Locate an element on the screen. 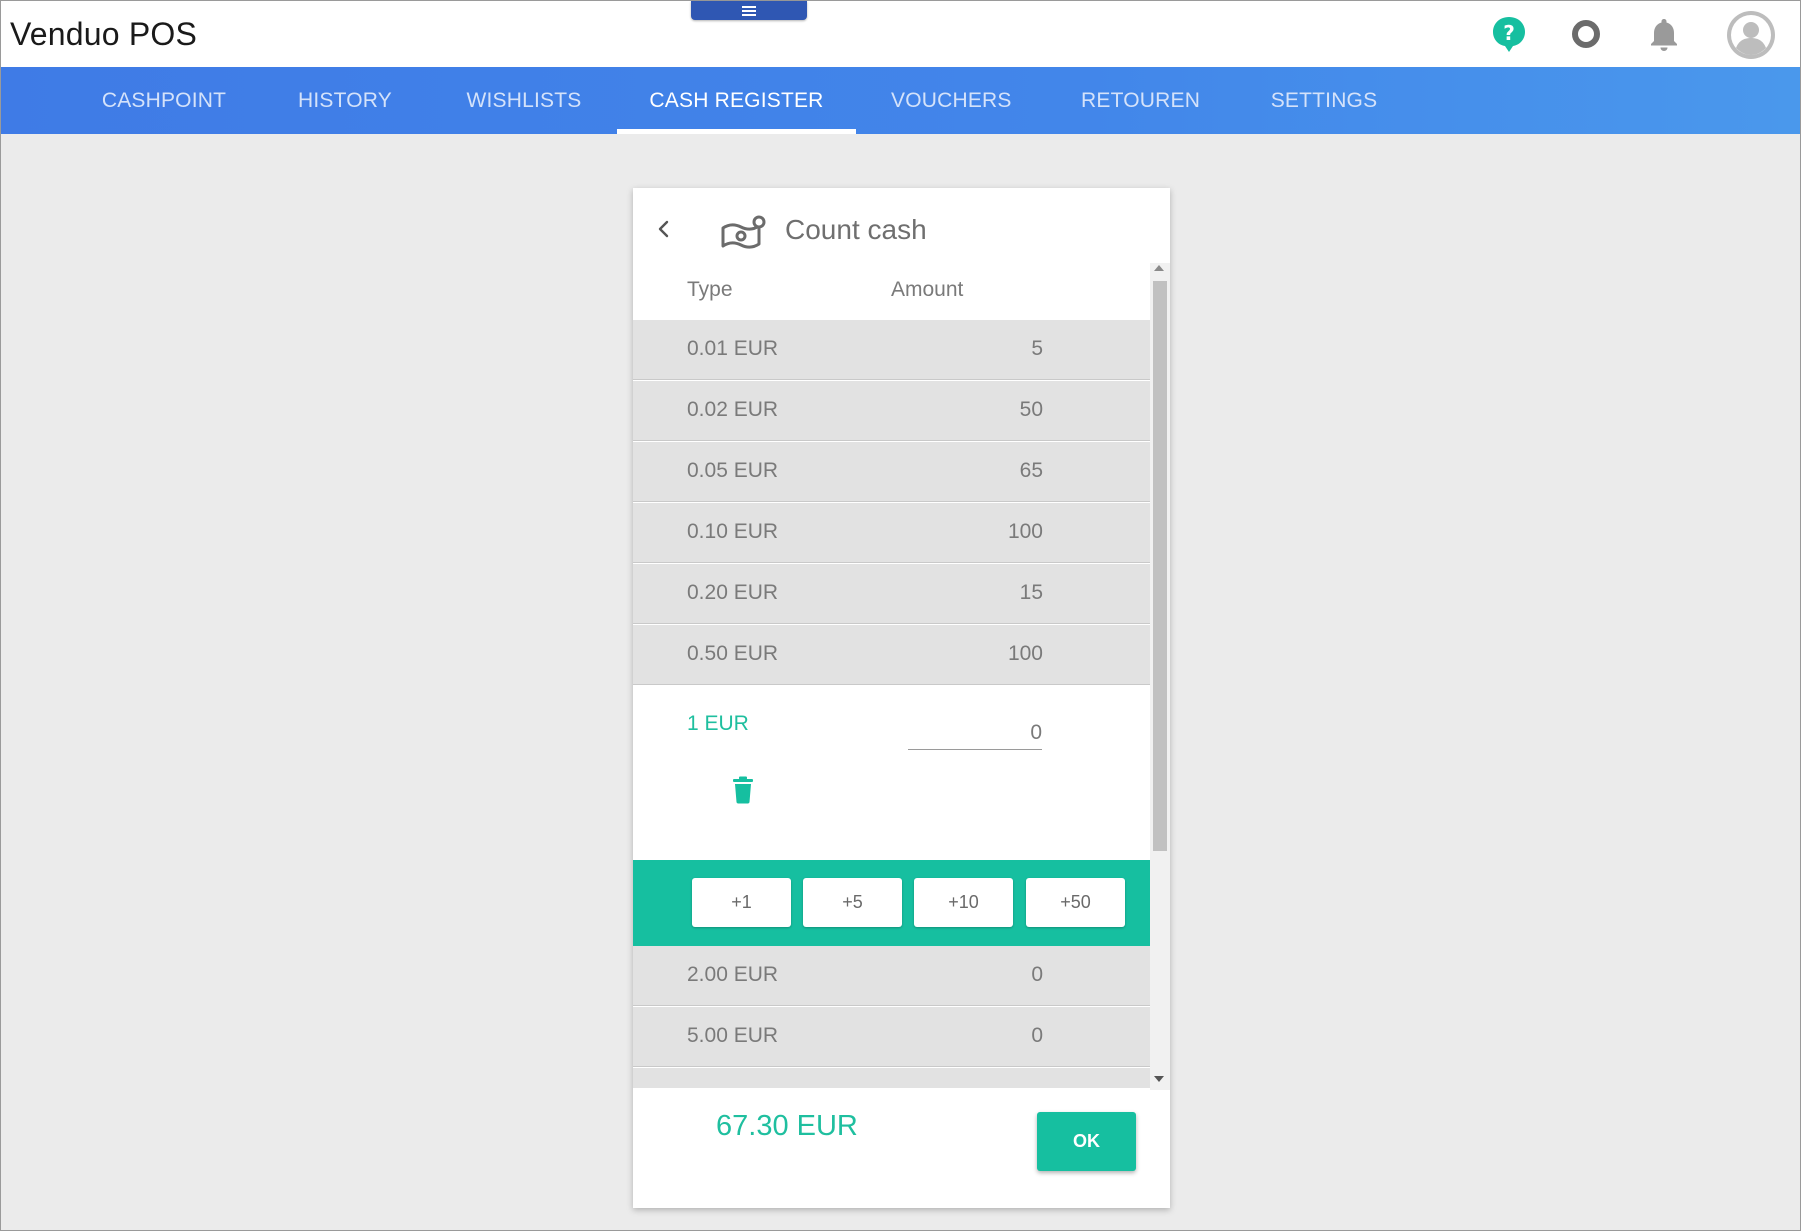 The image size is (1801, 1231). denomination-type: 0.02 EUR is located at coordinates (733, 409).